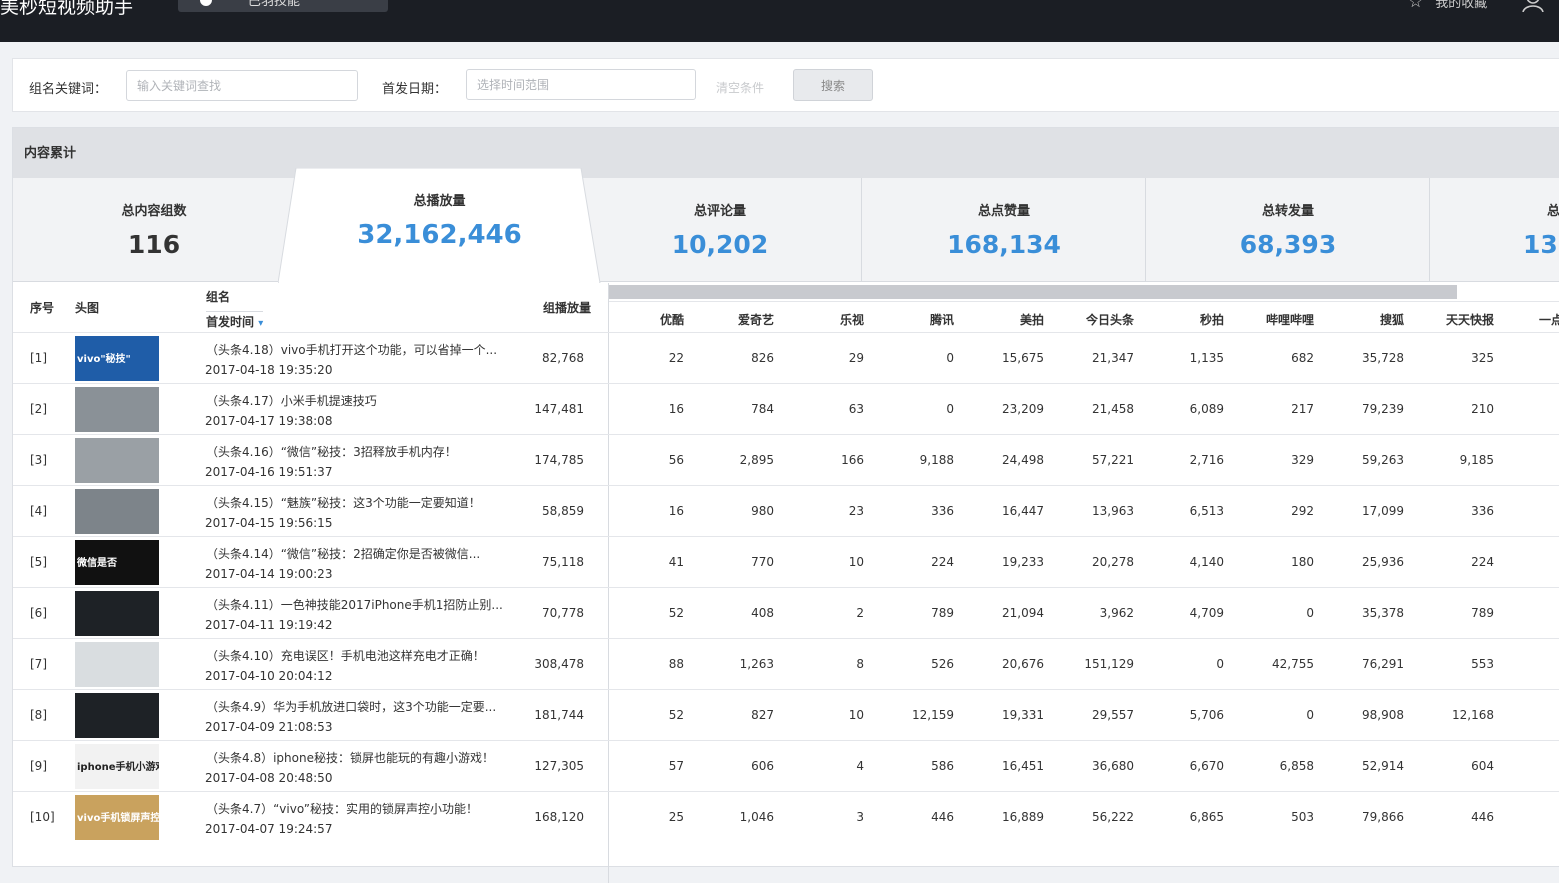 The image size is (1559, 883). What do you see at coordinates (1023, 715) in the screenshot?
I see `row-platform-value: 19,331` at bounding box center [1023, 715].